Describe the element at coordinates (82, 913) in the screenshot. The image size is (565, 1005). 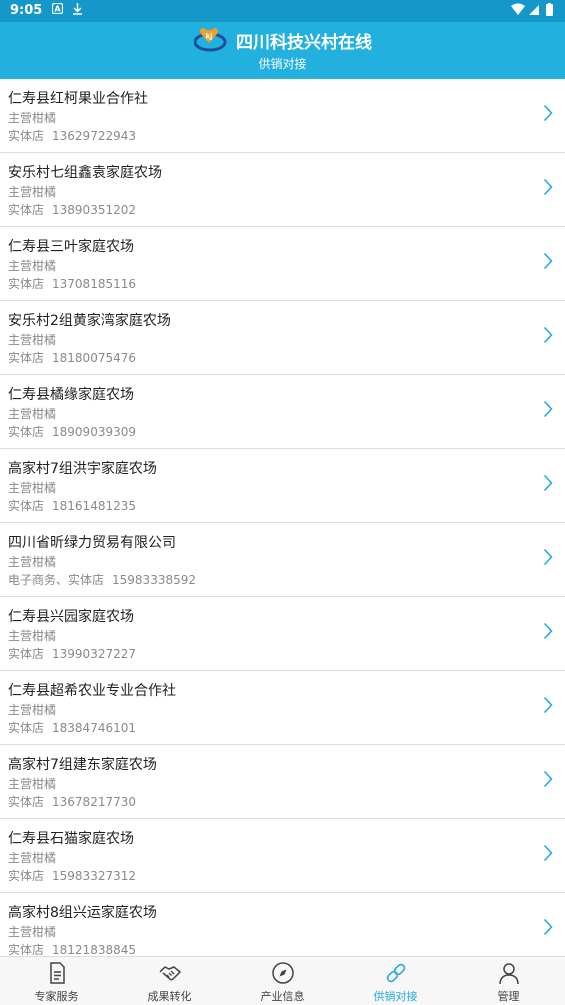
I see `supplier-name: 高家村8组兴运家庭农场` at that location.